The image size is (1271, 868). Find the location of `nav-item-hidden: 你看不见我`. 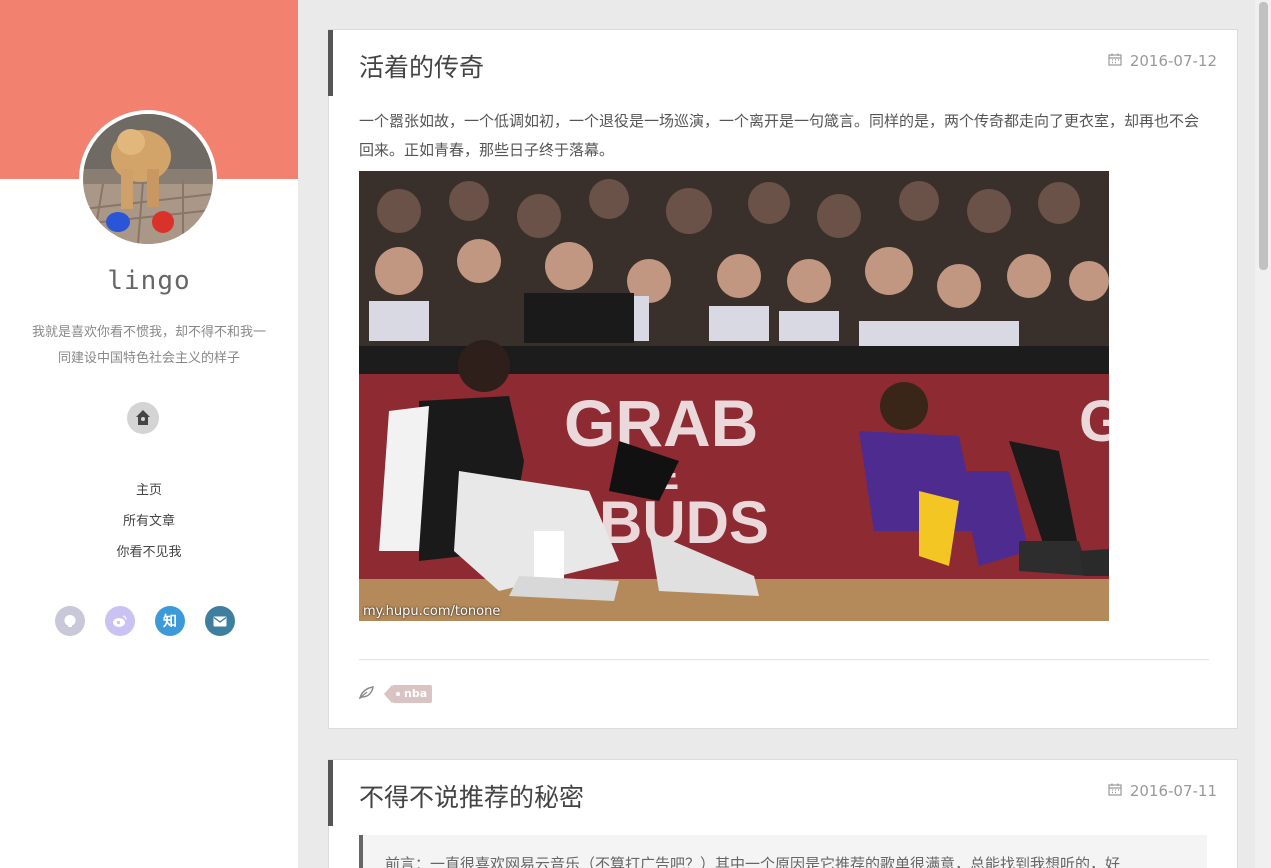

nav-item-hidden: 你看不见我 is located at coordinates (149, 555).